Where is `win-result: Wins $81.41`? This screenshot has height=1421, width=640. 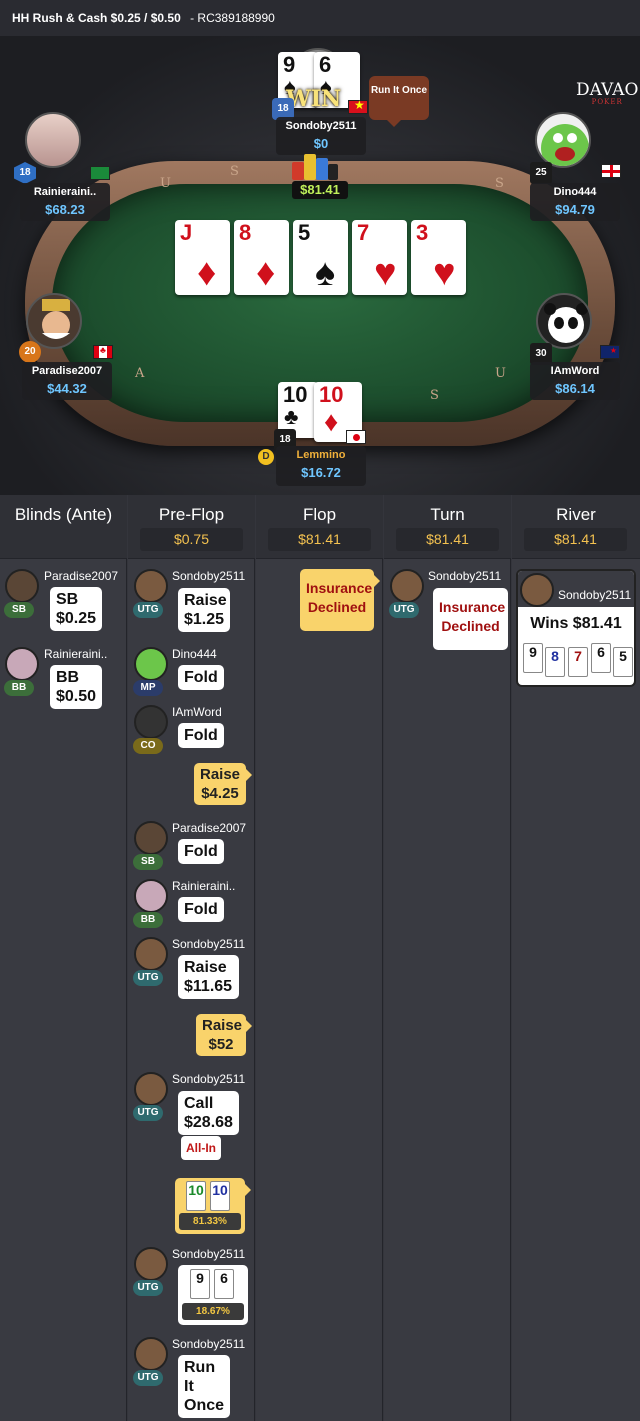 win-result: Wins $81.41 is located at coordinates (576, 623).